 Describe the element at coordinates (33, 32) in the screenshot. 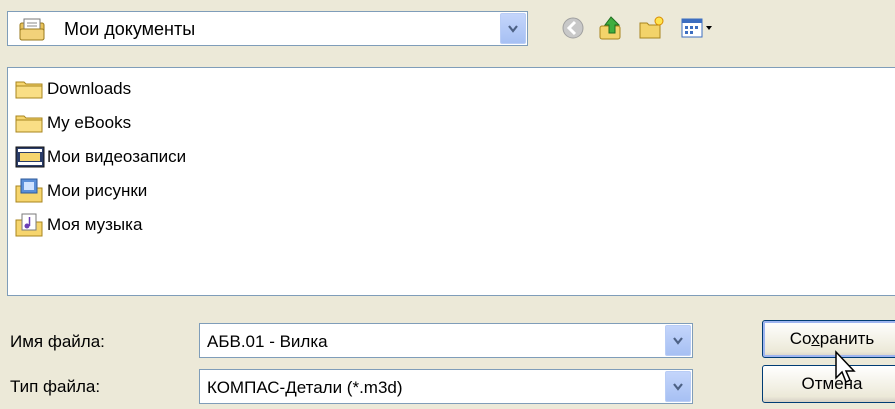

I see `my-documents-icon` at that location.